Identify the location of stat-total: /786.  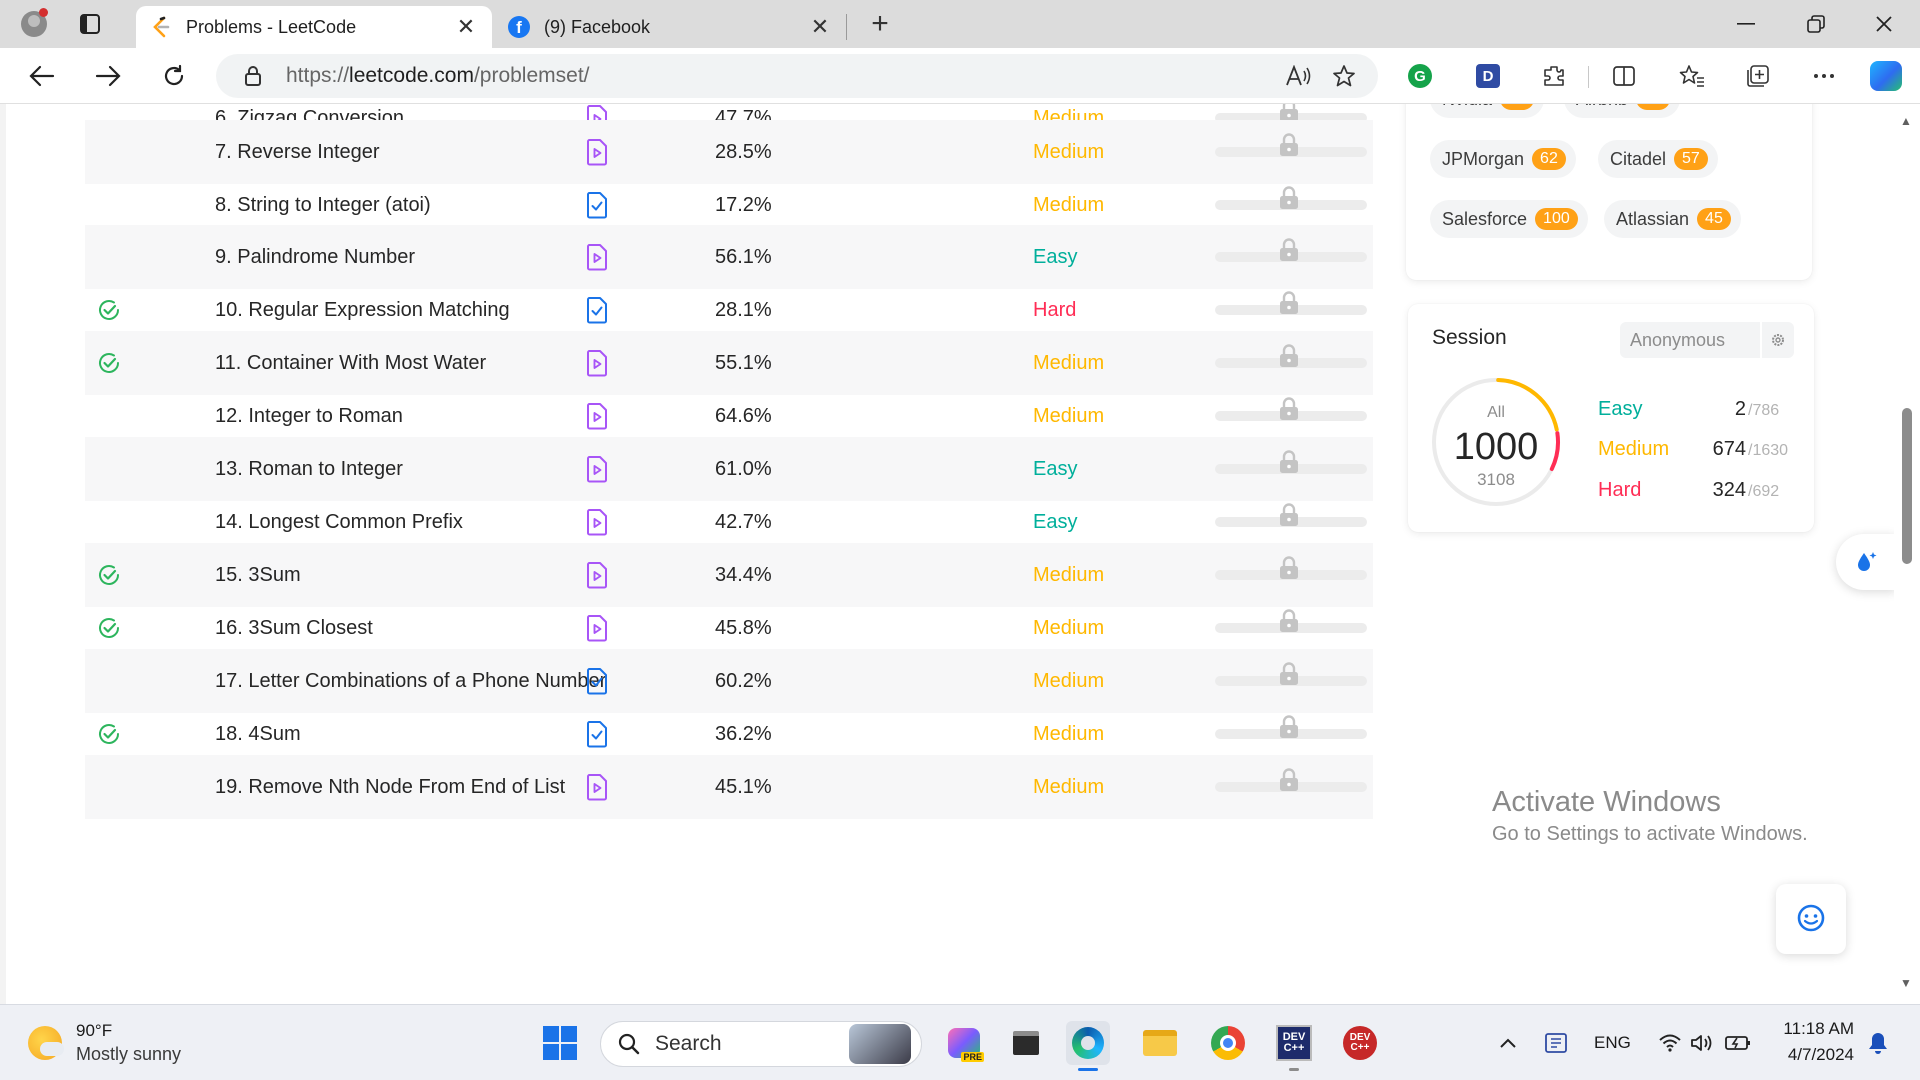
(1764, 410).